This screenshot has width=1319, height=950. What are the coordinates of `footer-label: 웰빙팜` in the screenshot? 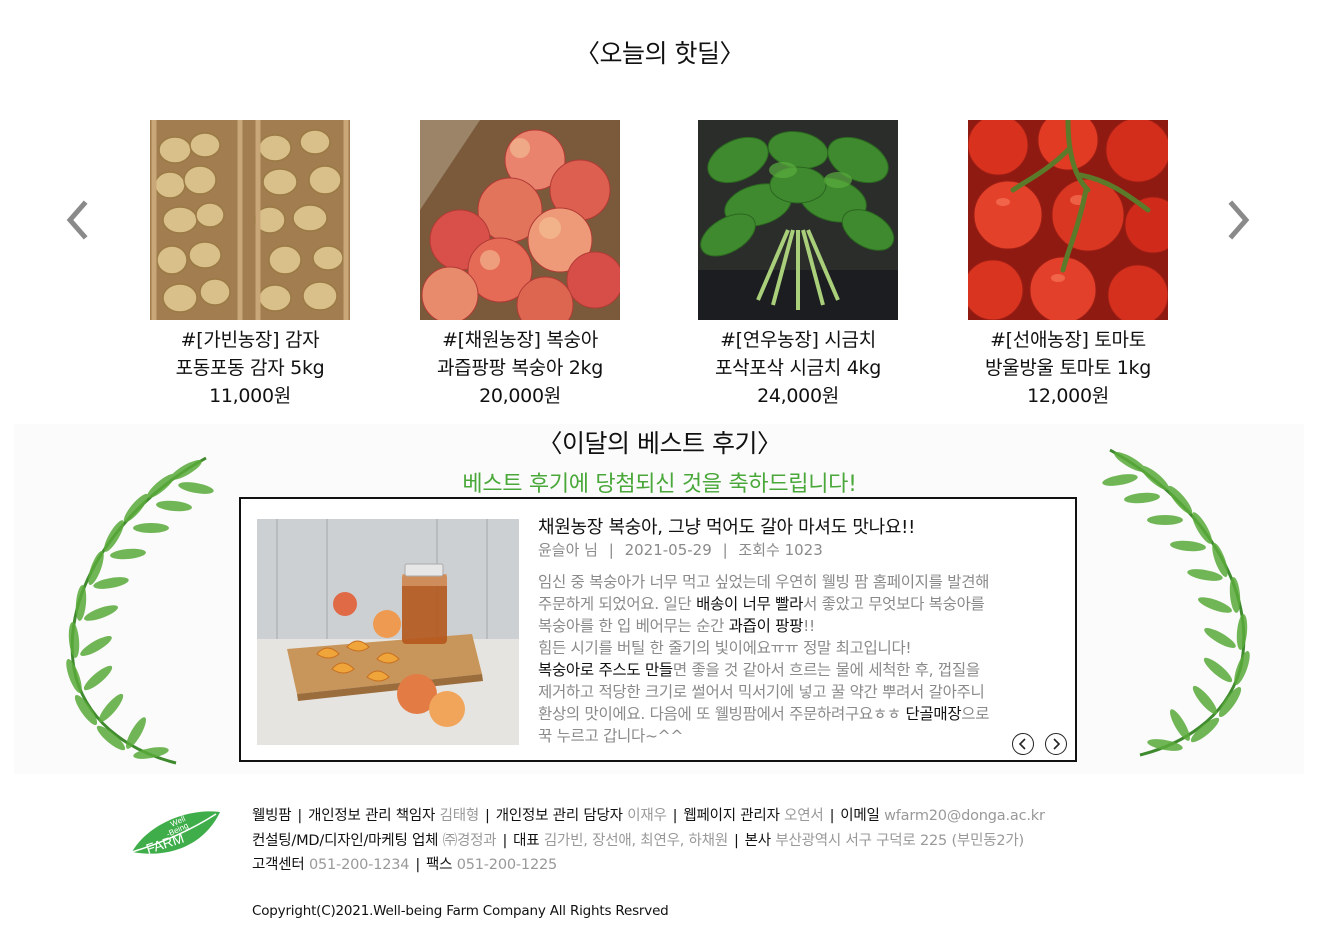 It's located at (272, 816).